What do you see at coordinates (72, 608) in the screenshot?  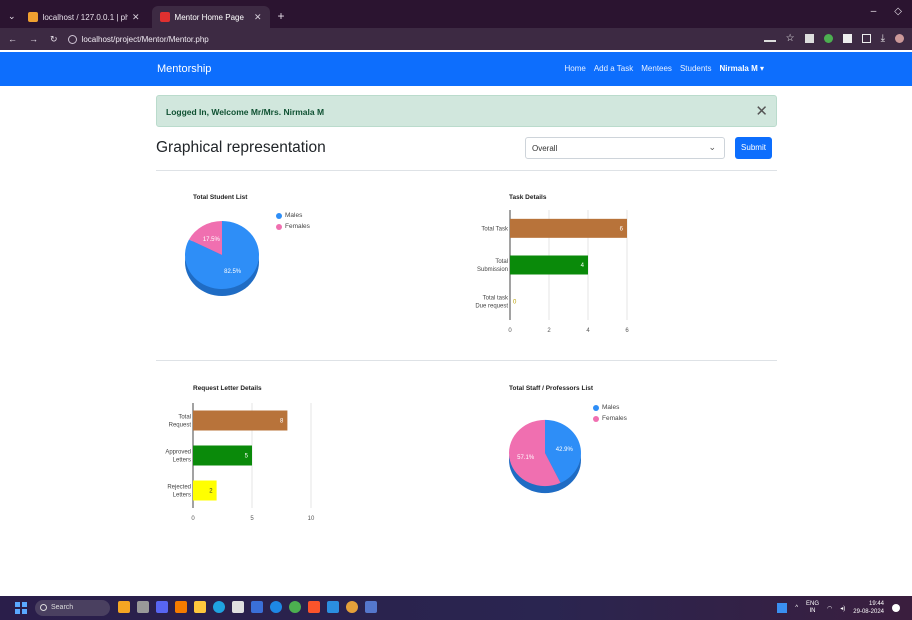 I see `taskbar-search: Search` at bounding box center [72, 608].